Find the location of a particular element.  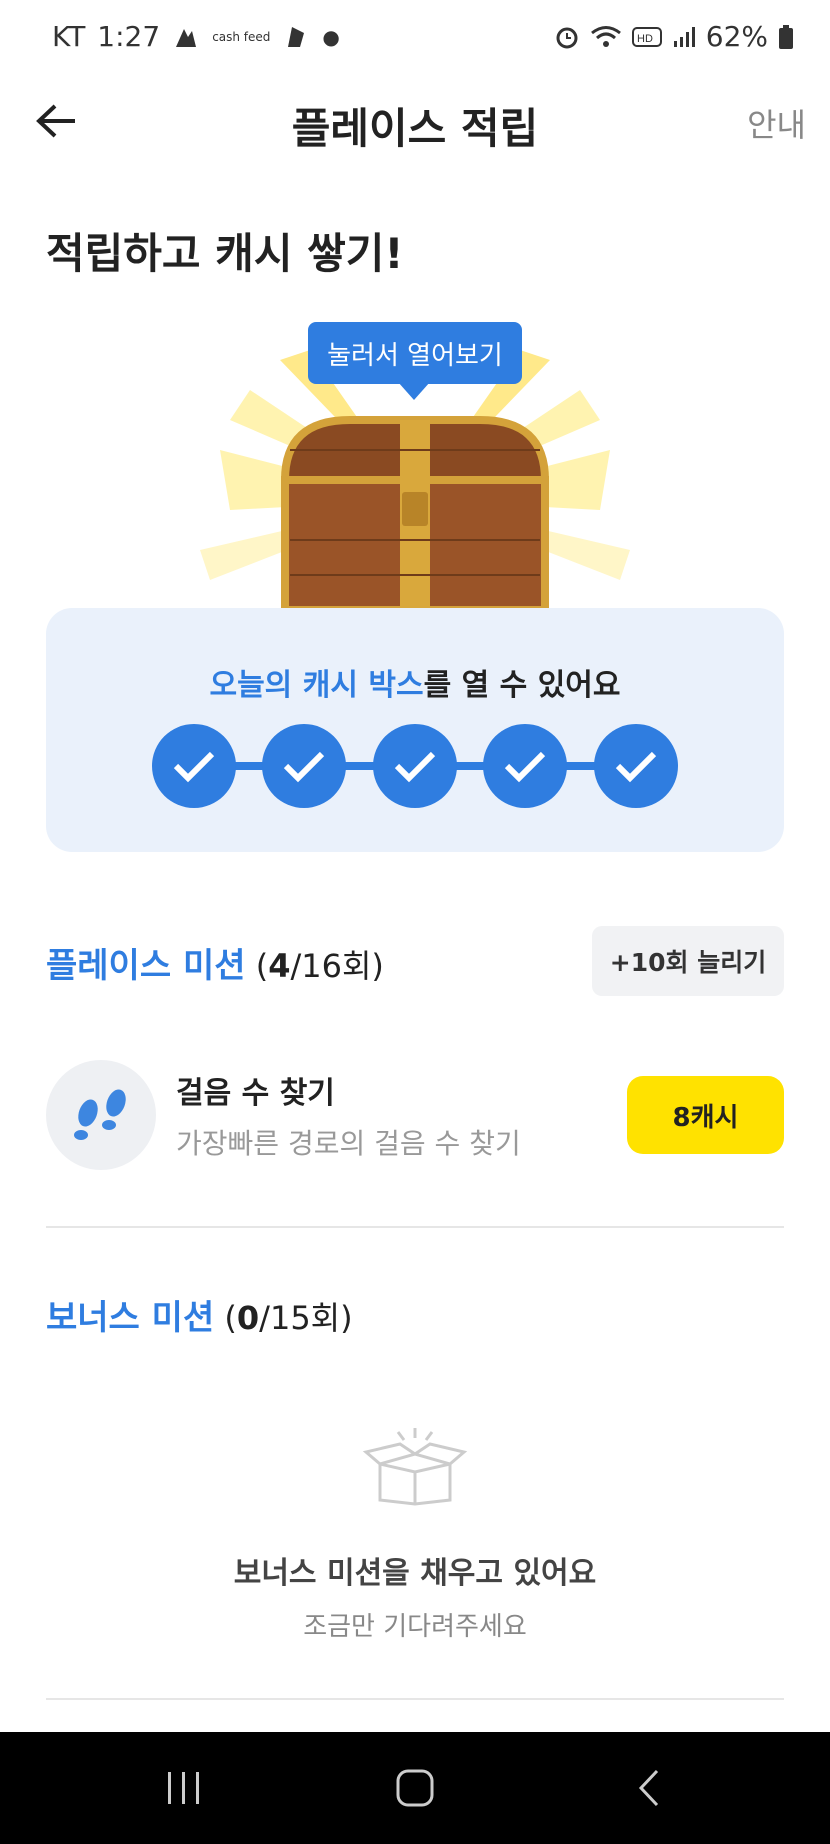

battery-label: 62% is located at coordinates (736, 36).